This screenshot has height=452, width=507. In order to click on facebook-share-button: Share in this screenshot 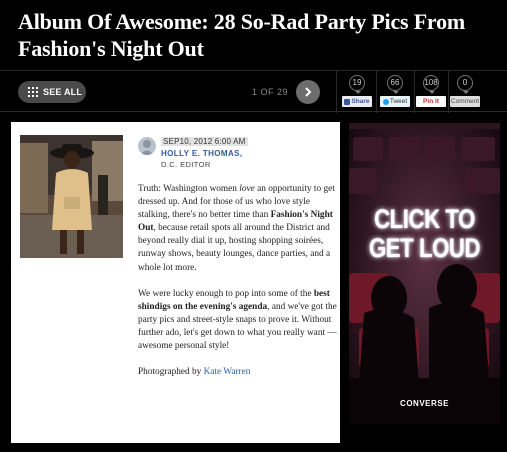, I will do `click(357, 101)`.